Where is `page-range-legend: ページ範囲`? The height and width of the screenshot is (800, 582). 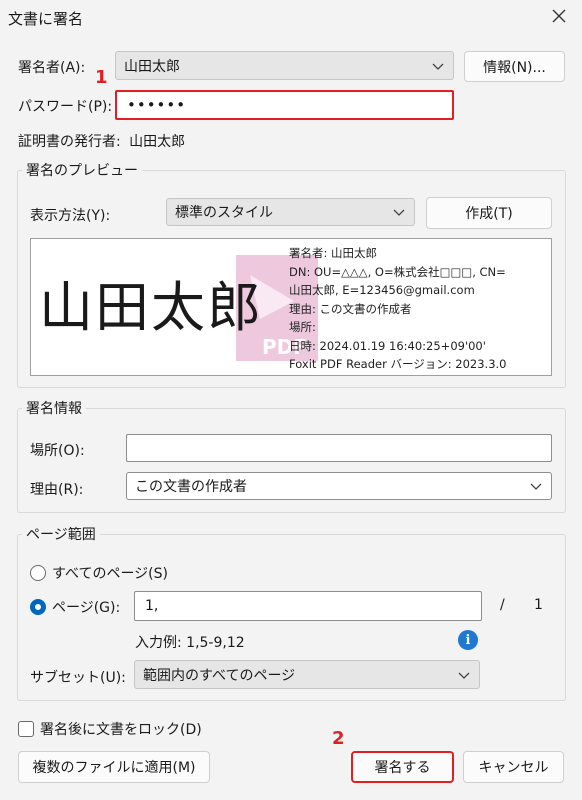
page-range-legend: ページ範囲 is located at coordinates (61, 534).